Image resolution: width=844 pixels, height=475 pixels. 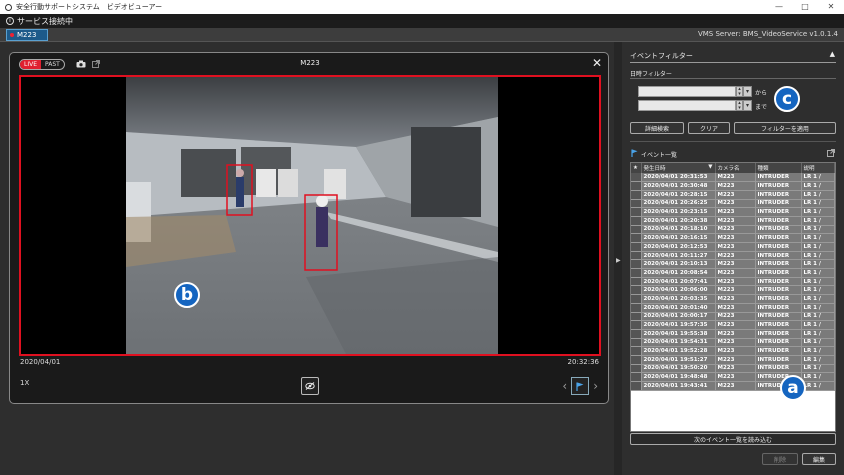 What do you see at coordinates (687, 105) in the screenshot?
I see `to-datetime-field` at bounding box center [687, 105].